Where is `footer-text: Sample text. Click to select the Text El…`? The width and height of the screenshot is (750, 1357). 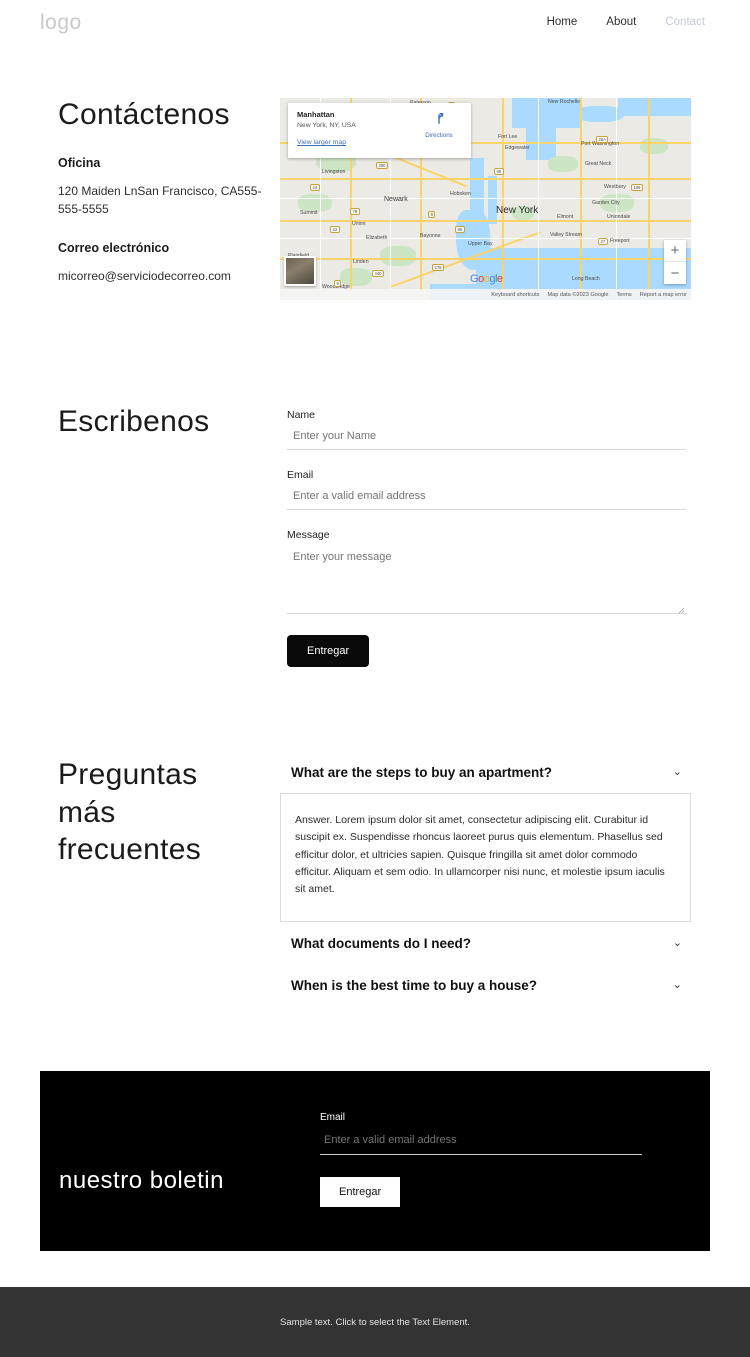 footer-text: Sample text. Click to select the Text El… is located at coordinates (375, 1322).